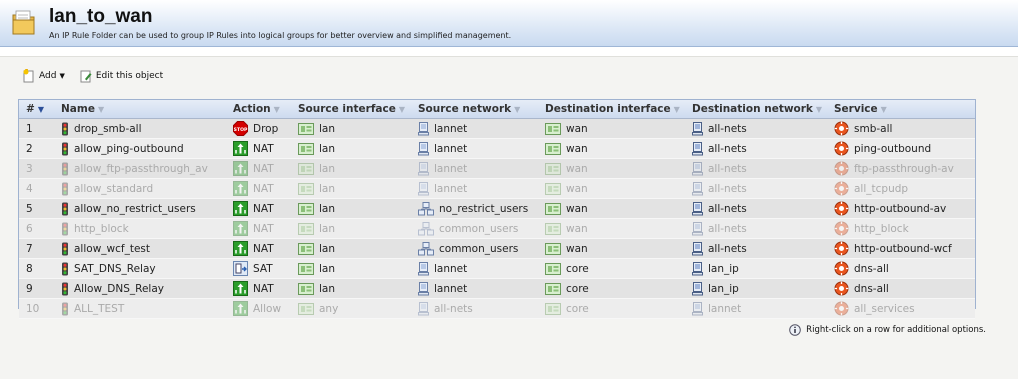 Image resolution: width=1018 pixels, height=379 pixels. What do you see at coordinates (29, 268) in the screenshot?
I see `rule-number: 8` at bounding box center [29, 268].